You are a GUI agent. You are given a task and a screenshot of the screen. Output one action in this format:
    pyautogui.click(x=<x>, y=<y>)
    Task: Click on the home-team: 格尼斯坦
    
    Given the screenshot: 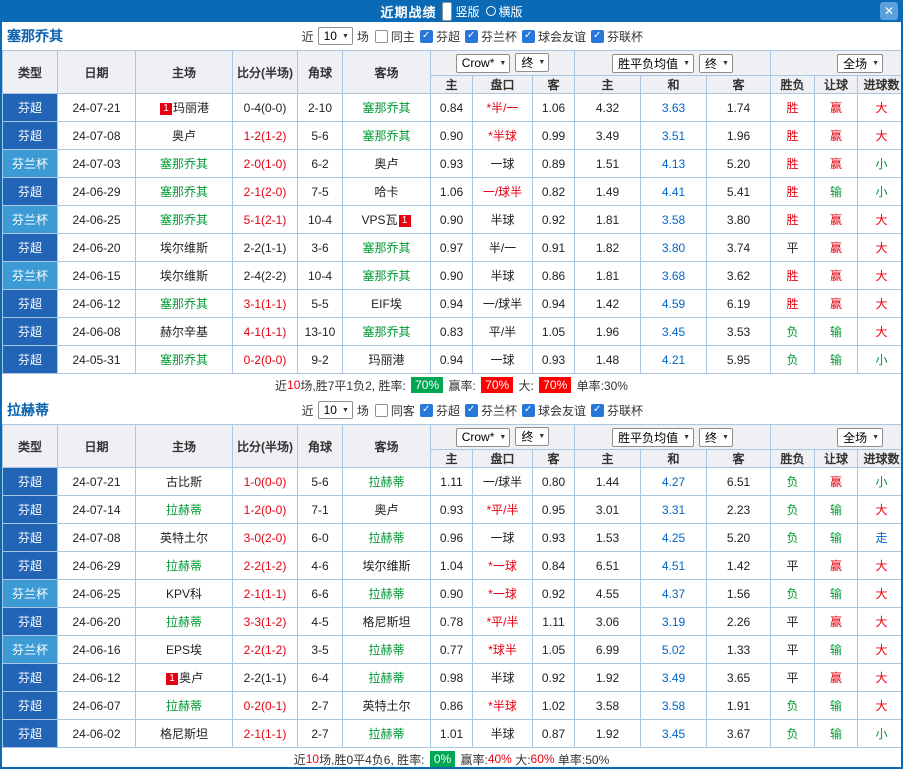 What is the action you would take?
    pyautogui.click(x=184, y=733)
    